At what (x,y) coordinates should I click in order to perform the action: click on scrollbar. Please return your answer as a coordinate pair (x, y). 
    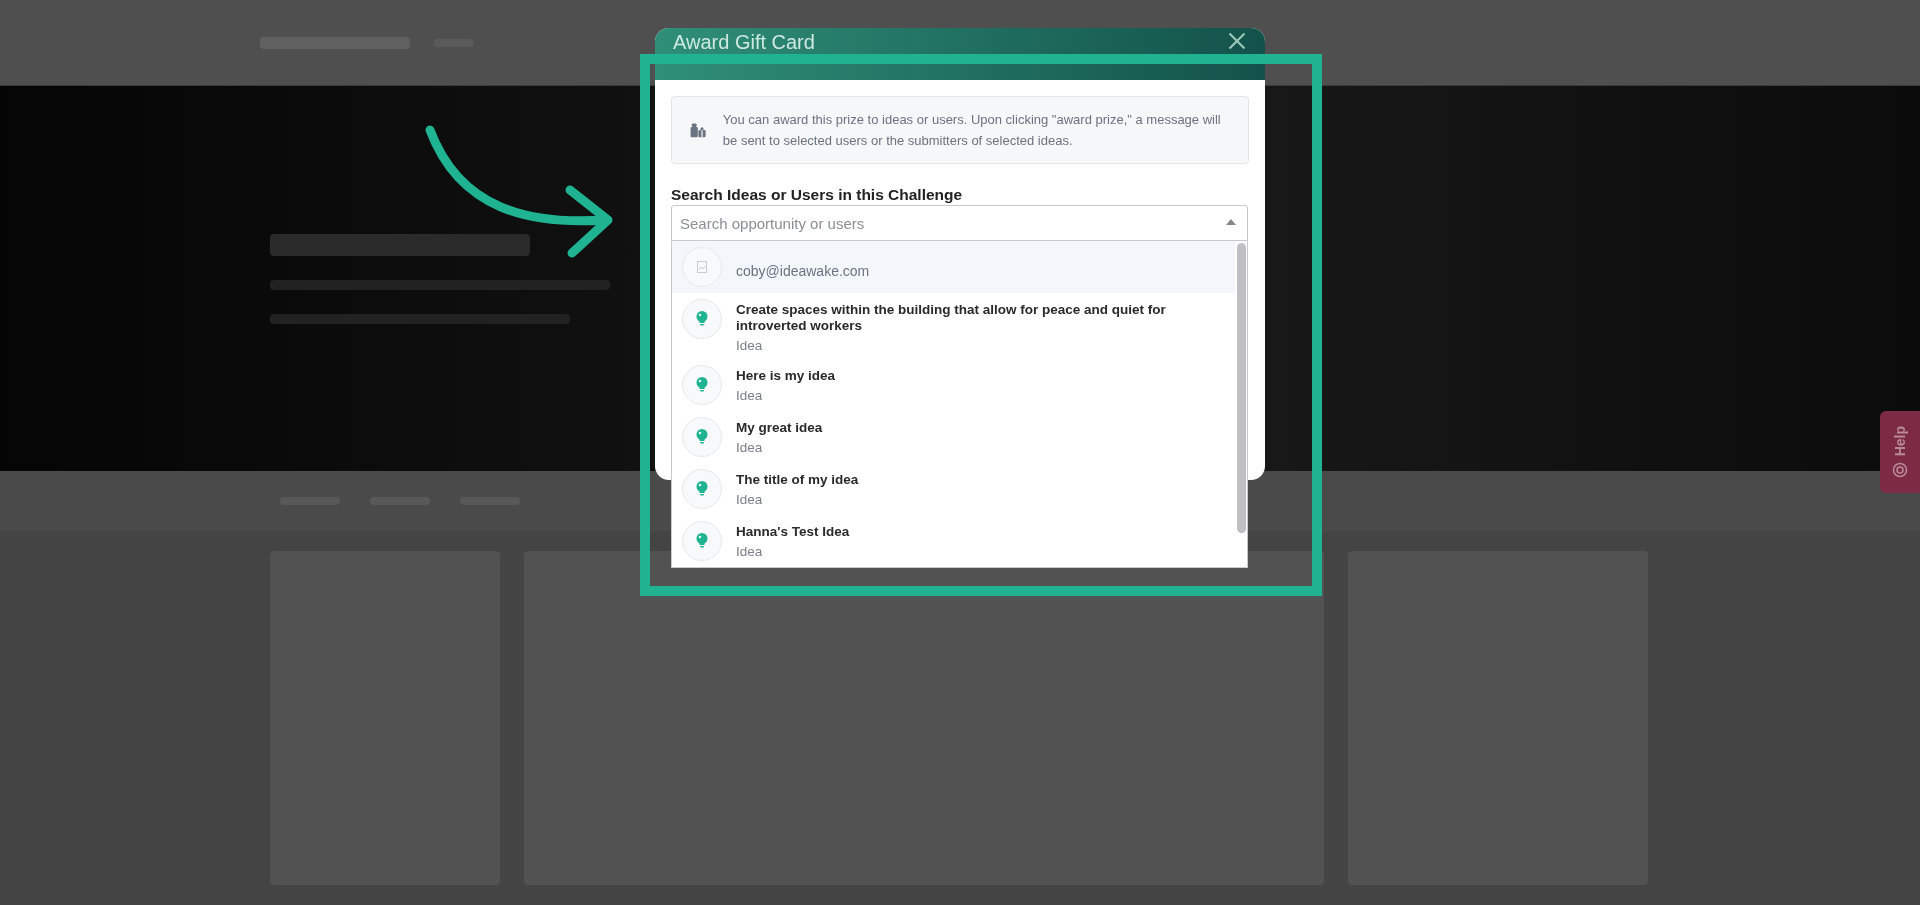
    Looking at the image, I should click on (1241, 388).